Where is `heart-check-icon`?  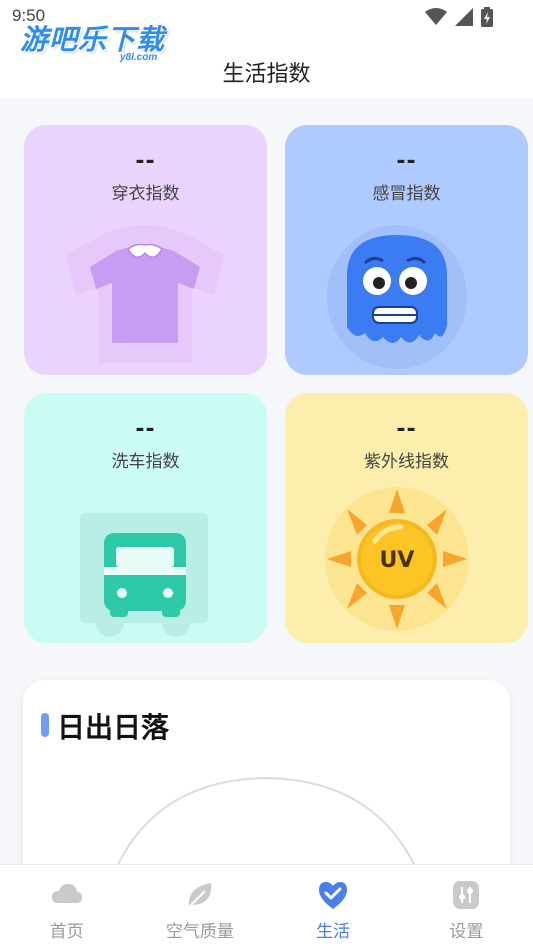
heart-check-icon is located at coordinates (333, 895).